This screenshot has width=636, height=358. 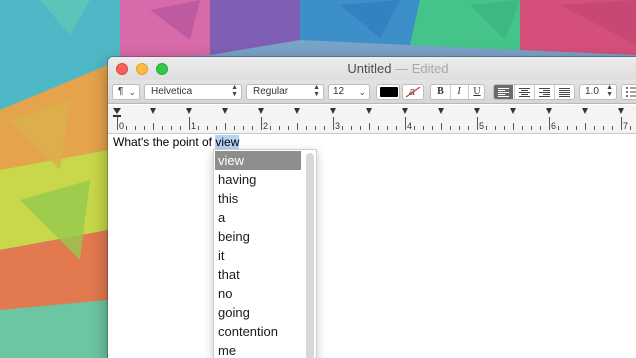 I want to click on completion-item: view, so click(x=258, y=160).